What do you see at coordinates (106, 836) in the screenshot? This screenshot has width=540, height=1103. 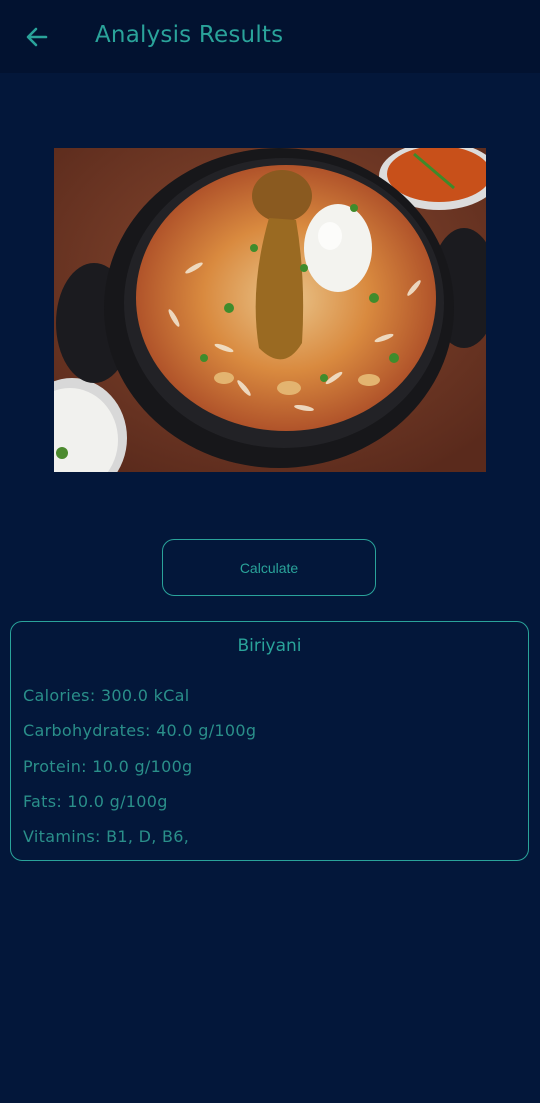 I see `vitamins-text: Vitamins: B1, D, B6,` at bounding box center [106, 836].